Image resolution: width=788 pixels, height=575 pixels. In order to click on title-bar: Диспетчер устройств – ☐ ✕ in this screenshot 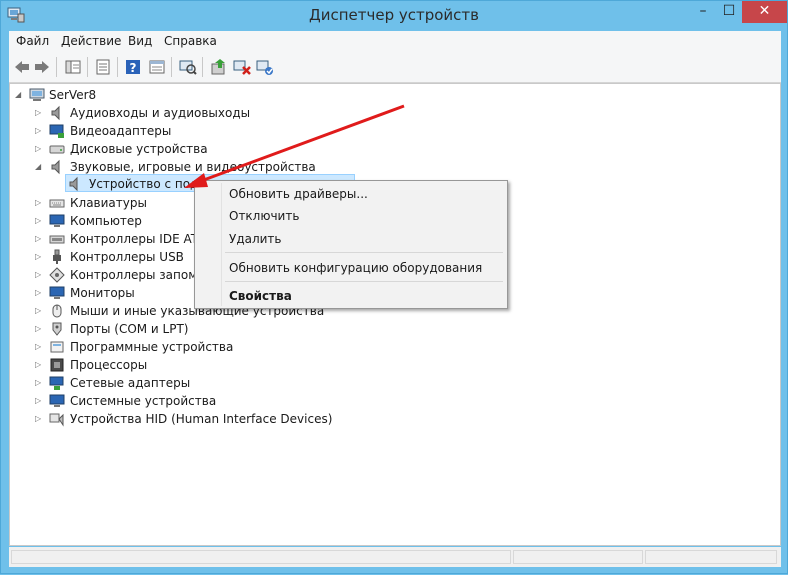, I will do `click(394, 16)`.